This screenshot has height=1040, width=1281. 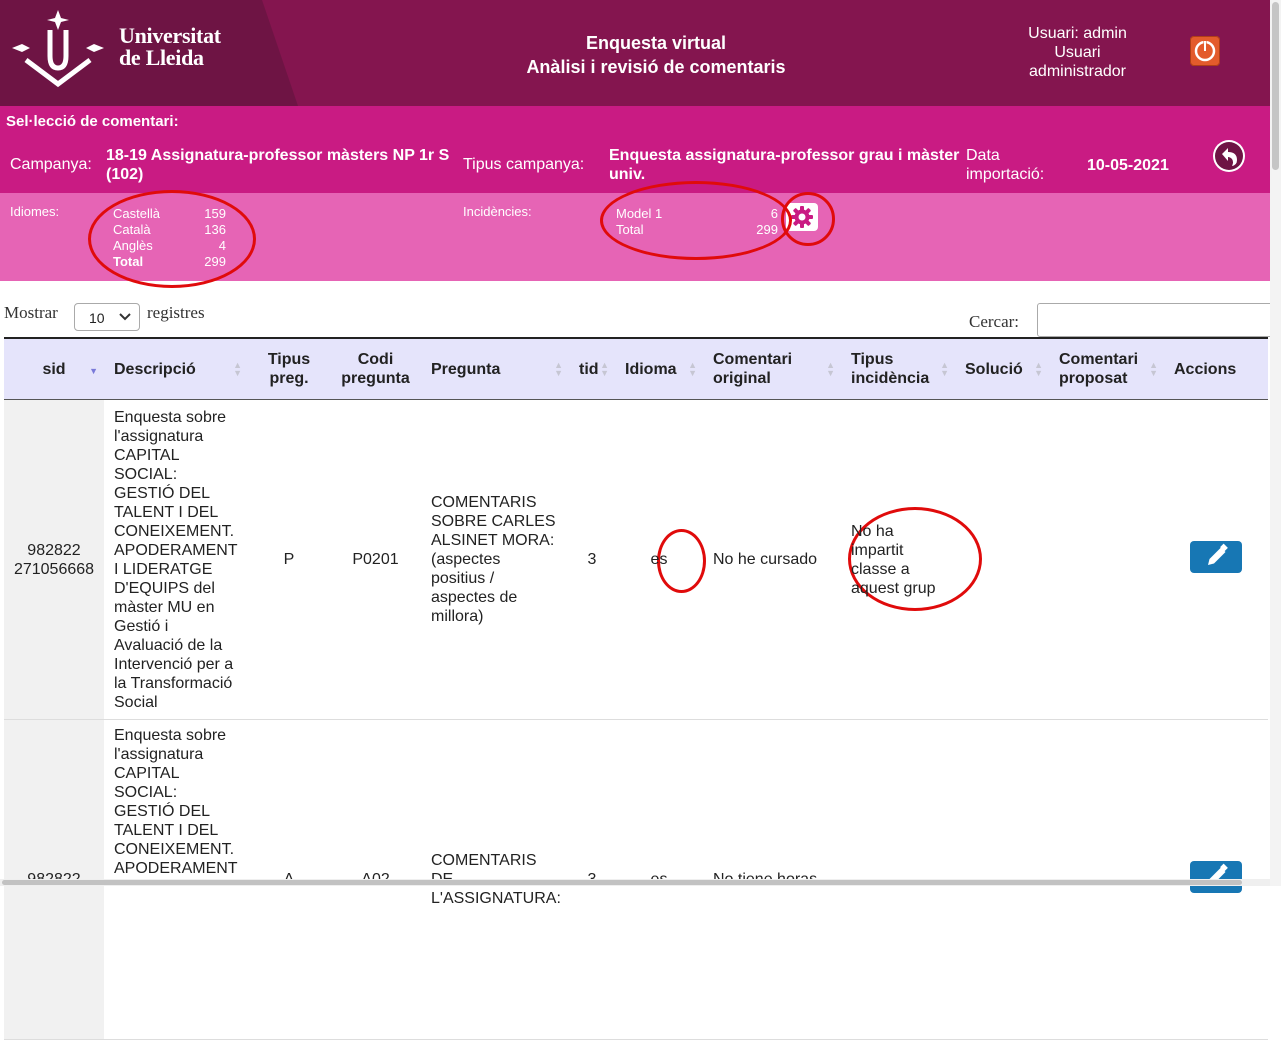 I want to click on user-info: Usuari: admin Usuari administrador, so click(x=1077, y=52).